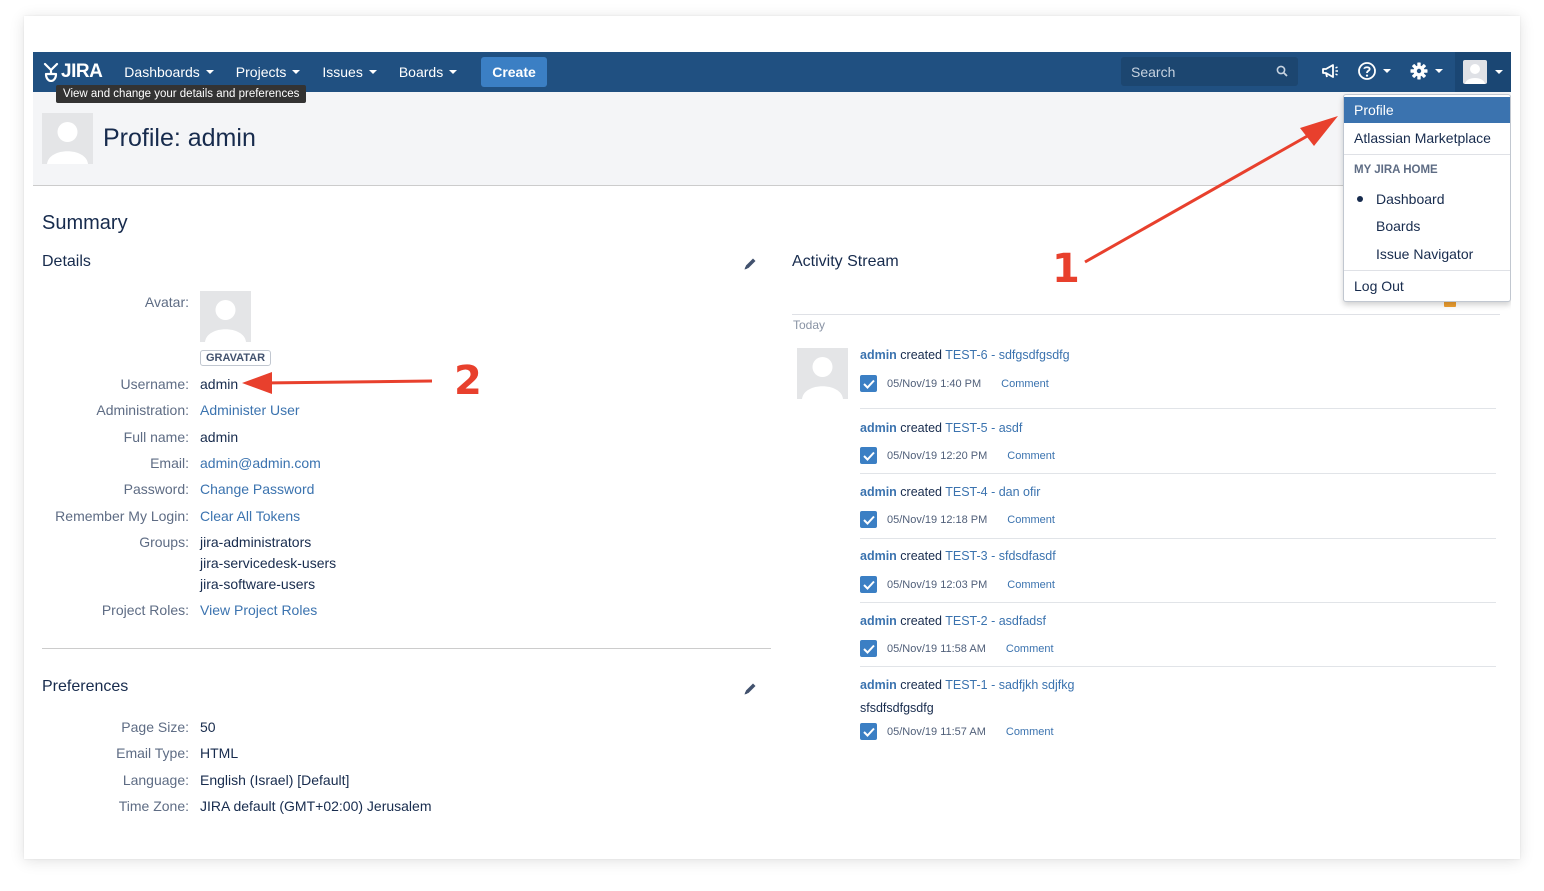 The height and width of the screenshot is (891, 1544). What do you see at coordinates (1427, 286) in the screenshot?
I see `menu-item-log-out: Log Out` at bounding box center [1427, 286].